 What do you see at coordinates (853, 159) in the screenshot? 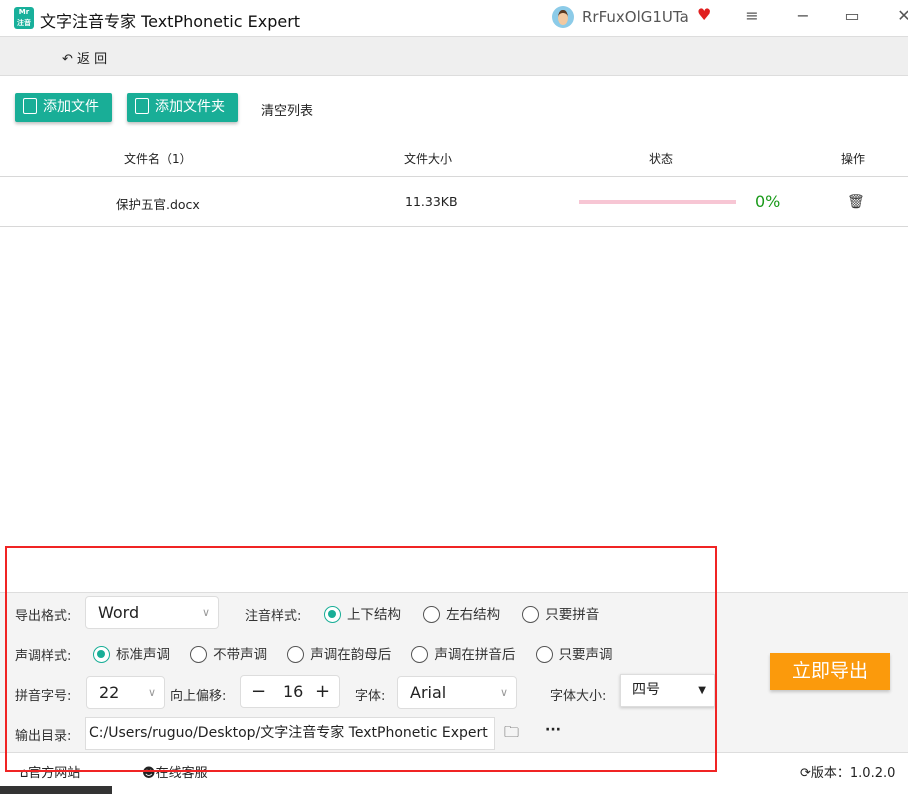
I see `column-header-actions: 操作` at bounding box center [853, 159].